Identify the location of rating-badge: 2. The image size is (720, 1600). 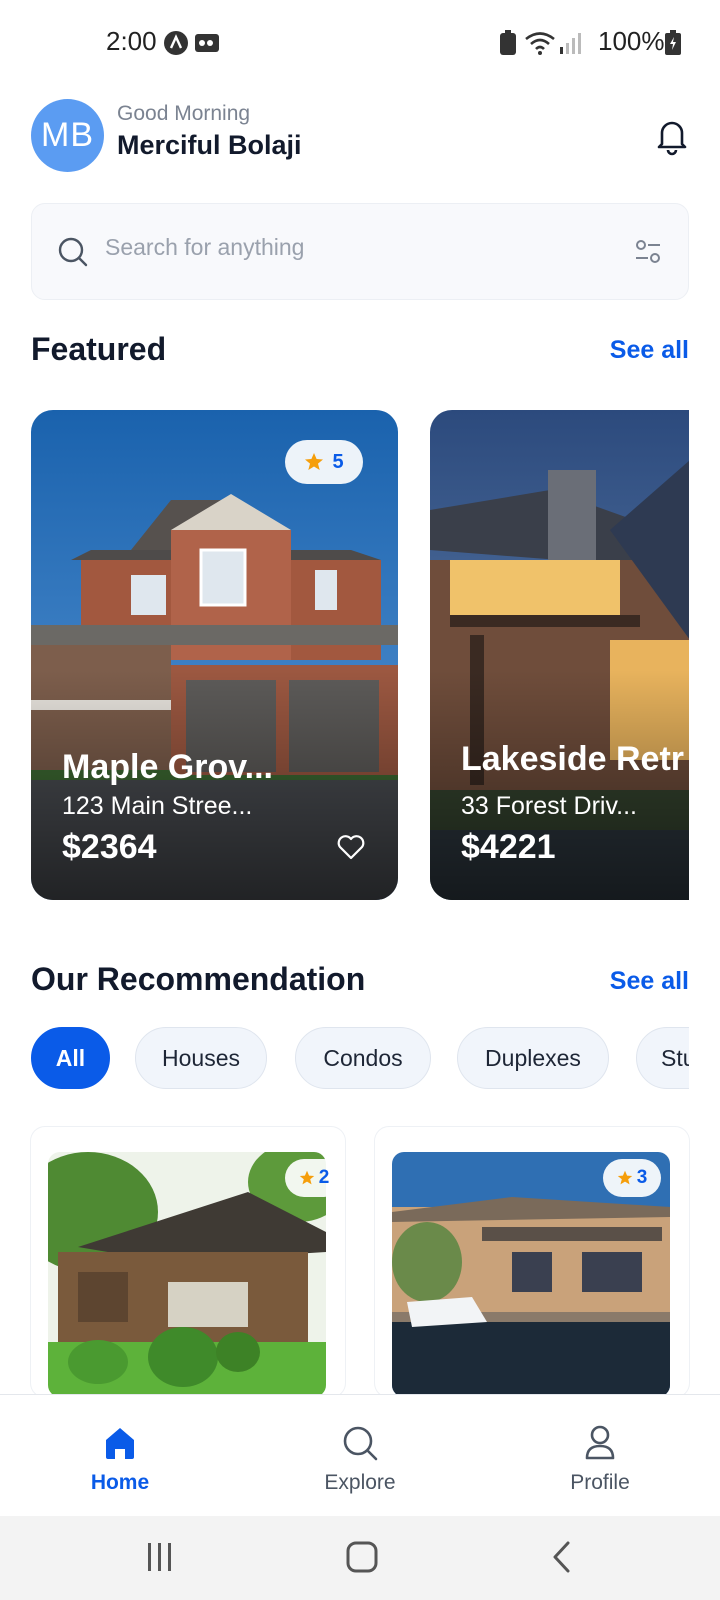
(314, 1178).